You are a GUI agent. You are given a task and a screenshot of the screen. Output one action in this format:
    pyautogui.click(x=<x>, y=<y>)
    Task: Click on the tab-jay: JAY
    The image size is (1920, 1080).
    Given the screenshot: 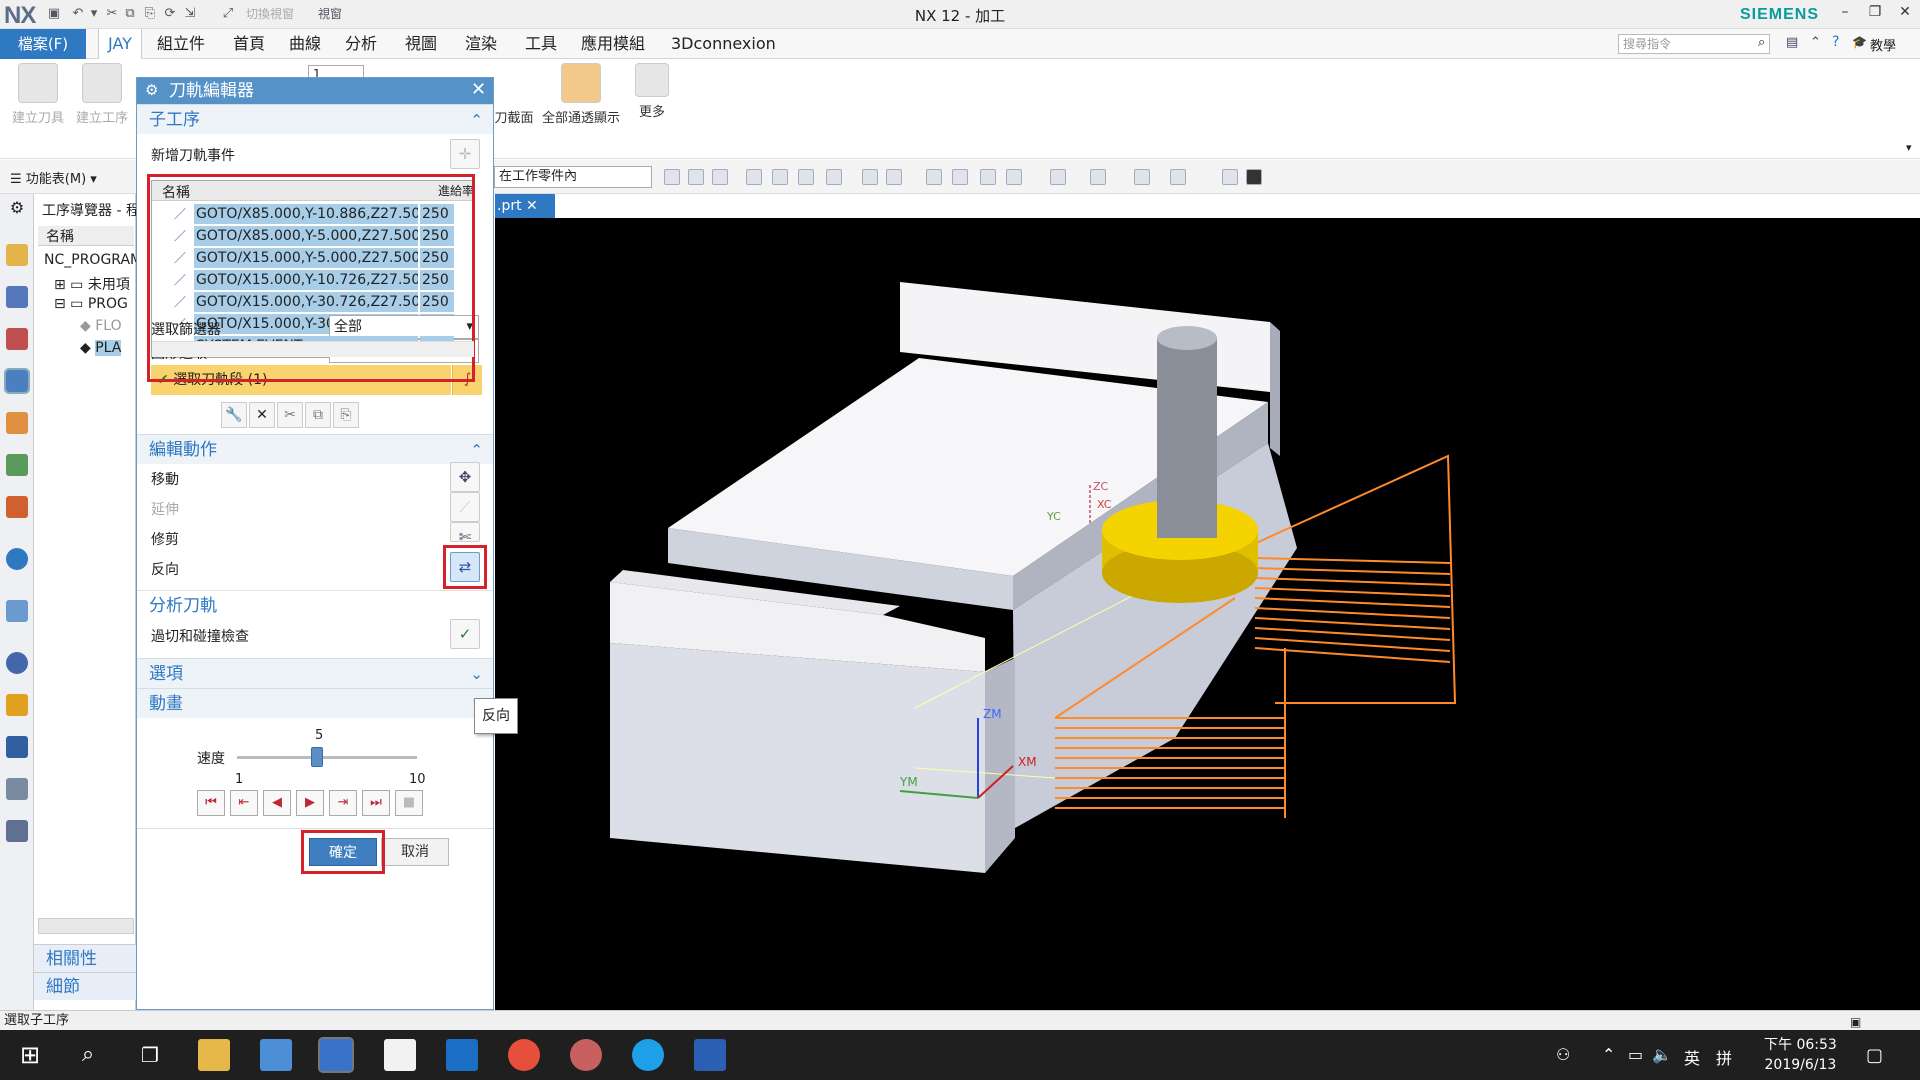 What is the action you would take?
    pyautogui.click(x=120, y=44)
    